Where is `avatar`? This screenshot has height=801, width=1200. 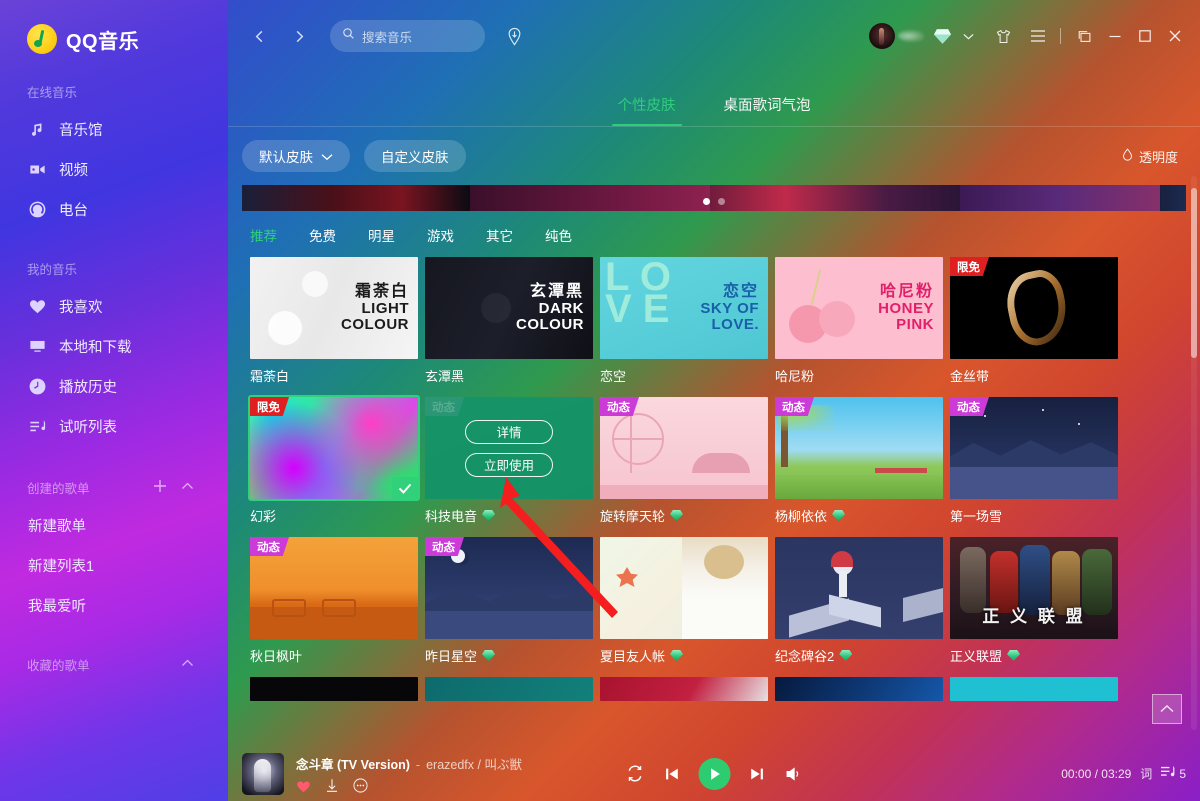 avatar is located at coordinates (882, 36).